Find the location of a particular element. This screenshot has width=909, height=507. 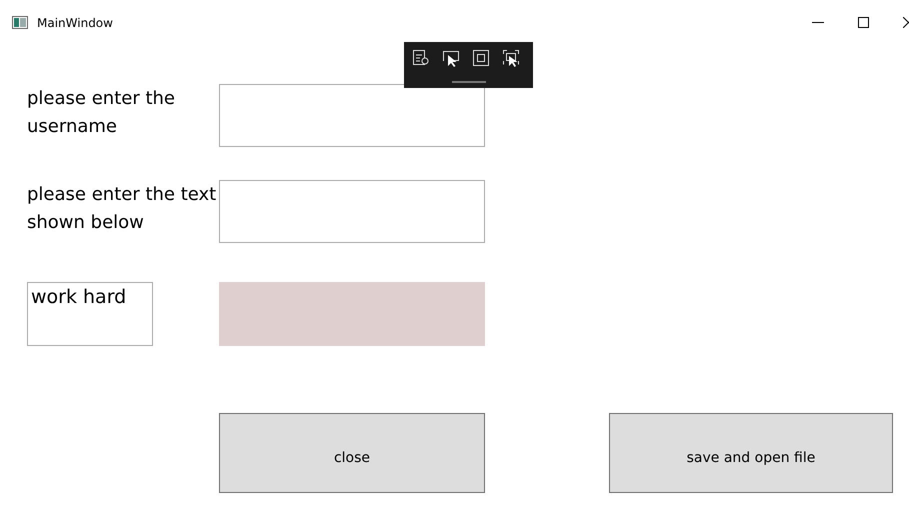

save-button: save and open file is located at coordinates (751, 453).